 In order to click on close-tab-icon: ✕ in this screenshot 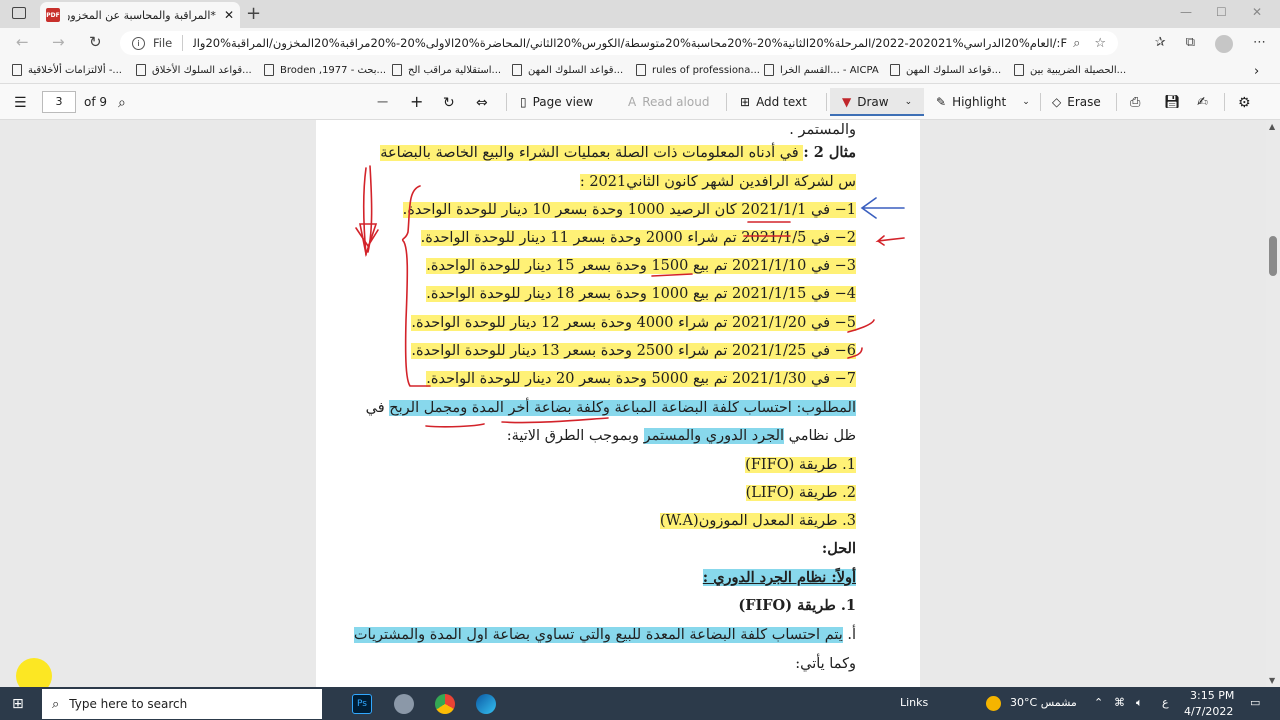, I will do `click(229, 15)`.